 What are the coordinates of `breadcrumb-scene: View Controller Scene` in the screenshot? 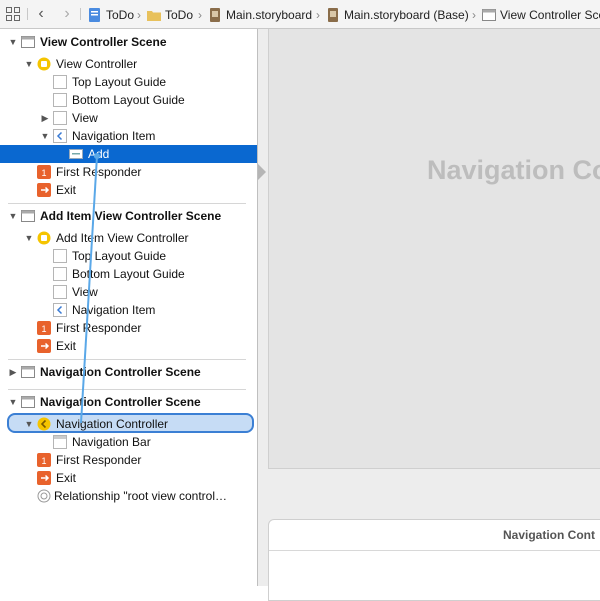 It's located at (541, 15).